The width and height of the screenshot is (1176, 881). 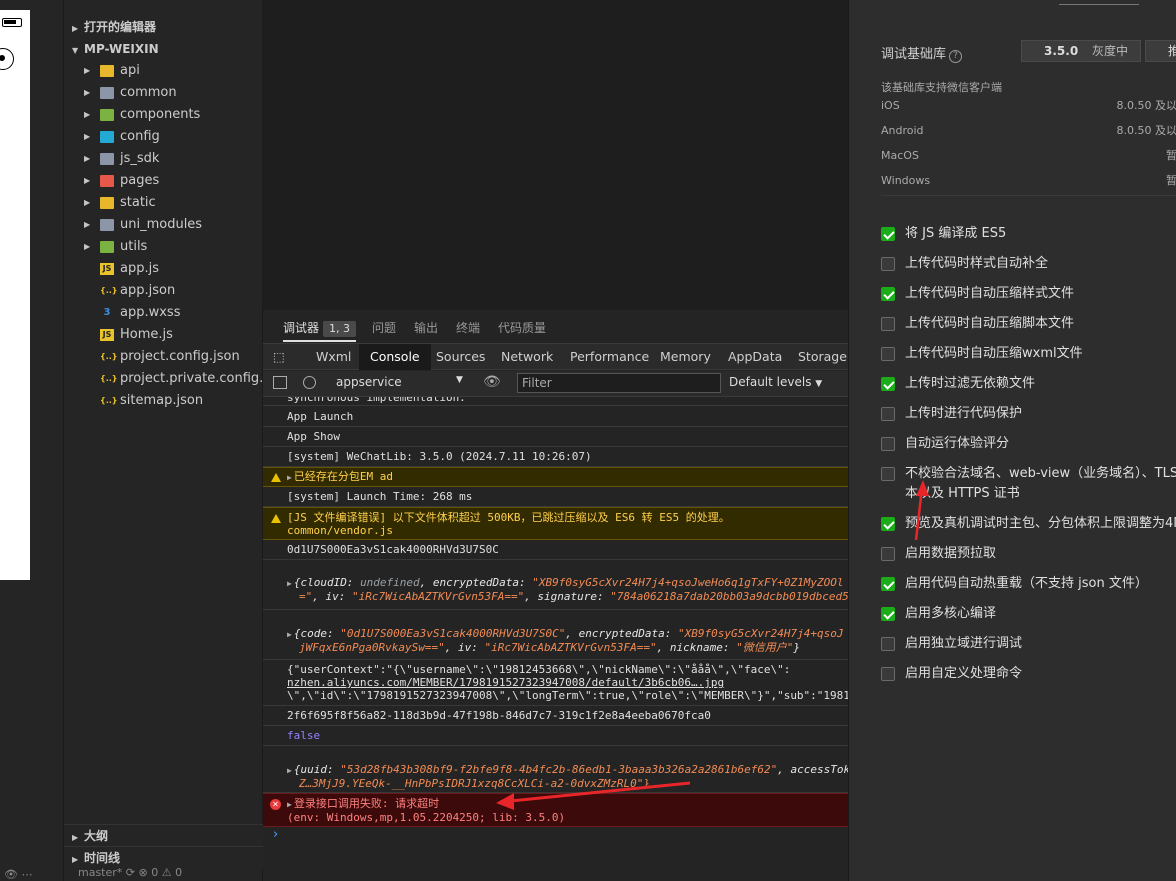 What do you see at coordinates (309, 382) in the screenshot?
I see `clear-console-icon` at bounding box center [309, 382].